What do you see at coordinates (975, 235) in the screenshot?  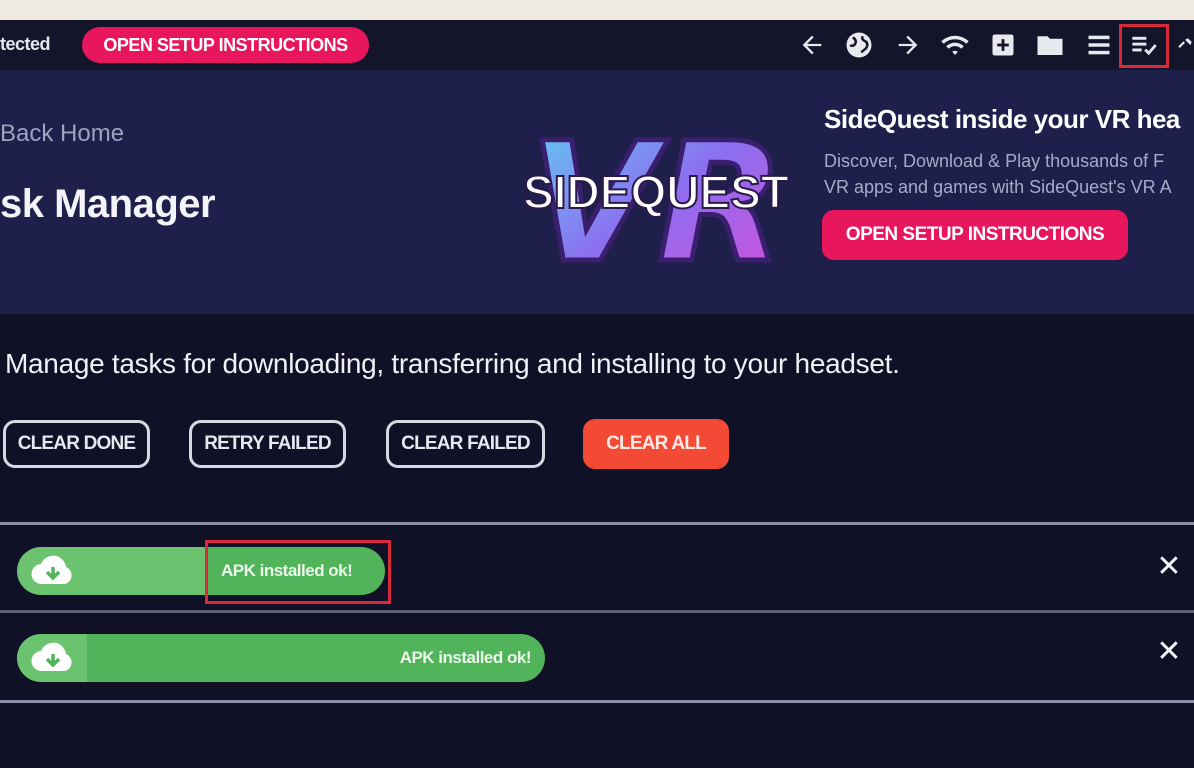 I see `open-setup-instructions-button: OPEN SETUP INSTRUCTIONS` at bounding box center [975, 235].